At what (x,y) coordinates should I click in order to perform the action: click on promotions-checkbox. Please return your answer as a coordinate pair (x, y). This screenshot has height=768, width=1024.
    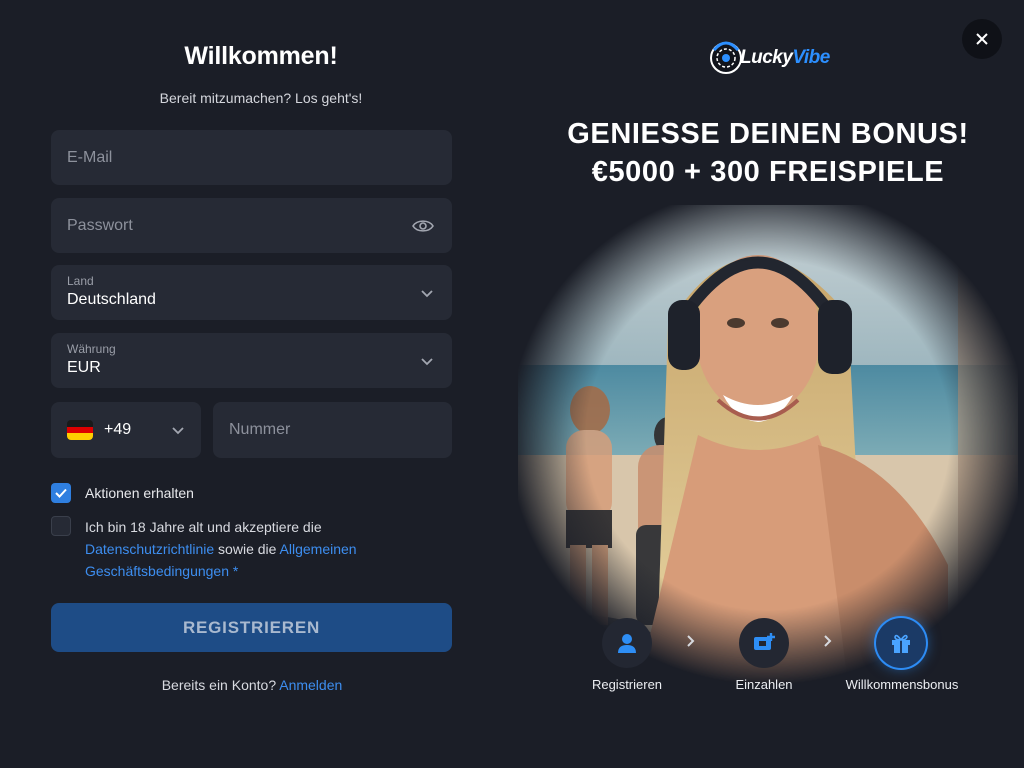
    Looking at the image, I should click on (61, 493).